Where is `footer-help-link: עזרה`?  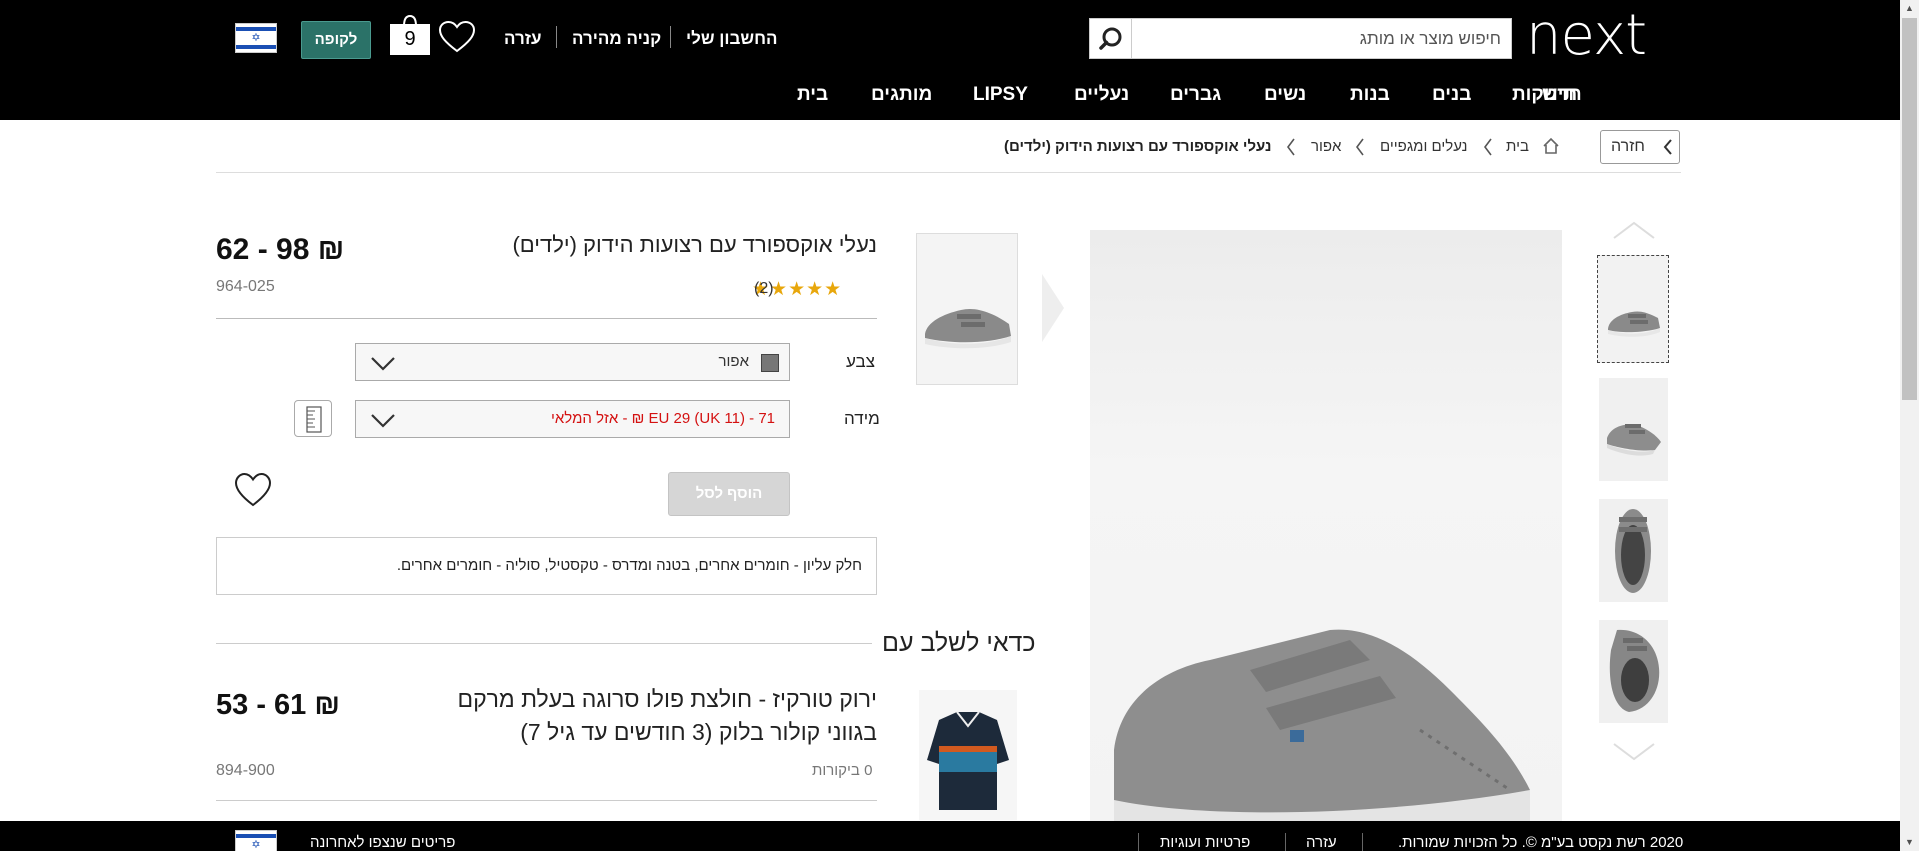
footer-help-link: עזרה is located at coordinates (1321, 842).